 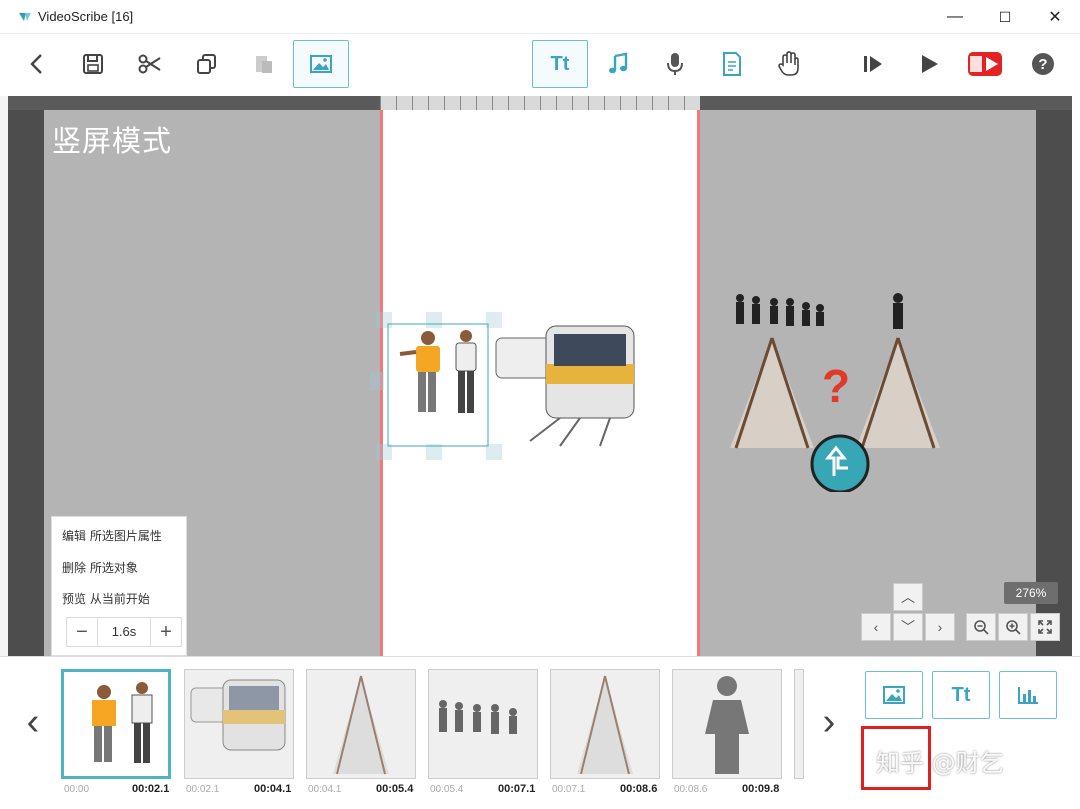 I want to click on duration-stepper: − 1.6s +, so click(x=124, y=632).